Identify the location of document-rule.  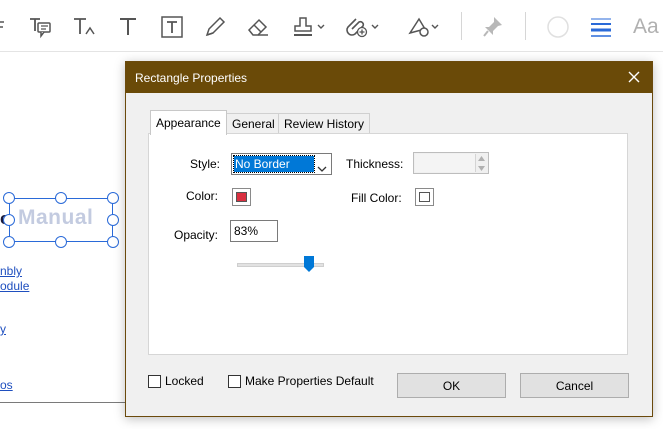
(65, 402).